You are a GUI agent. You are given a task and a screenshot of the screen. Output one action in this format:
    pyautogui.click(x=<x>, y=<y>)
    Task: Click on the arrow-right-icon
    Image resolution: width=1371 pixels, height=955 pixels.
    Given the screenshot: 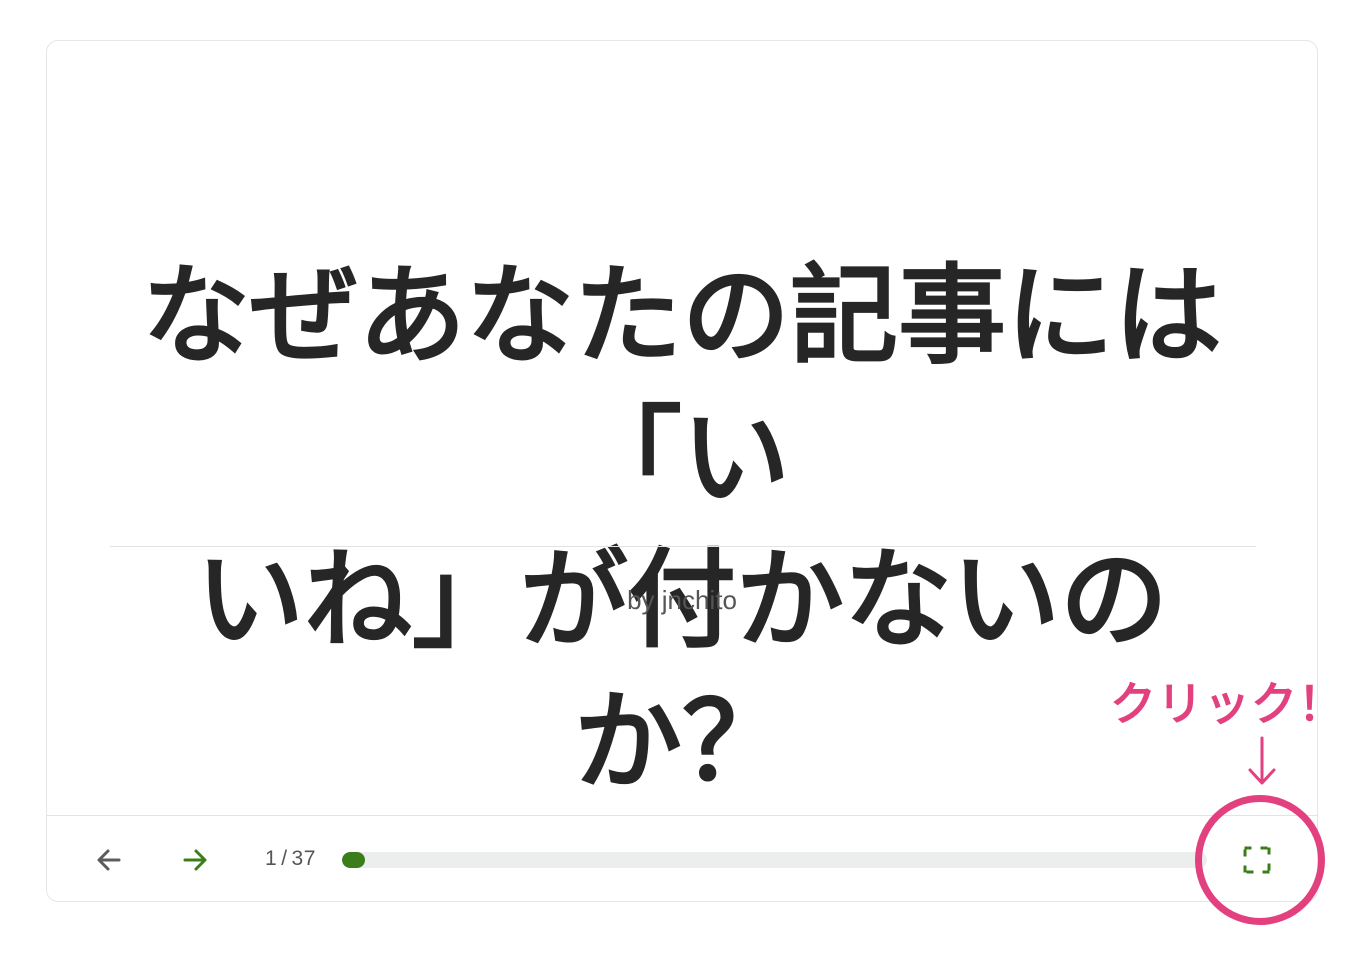 What is the action you would take?
    pyautogui.click(x=195, y=860)
    